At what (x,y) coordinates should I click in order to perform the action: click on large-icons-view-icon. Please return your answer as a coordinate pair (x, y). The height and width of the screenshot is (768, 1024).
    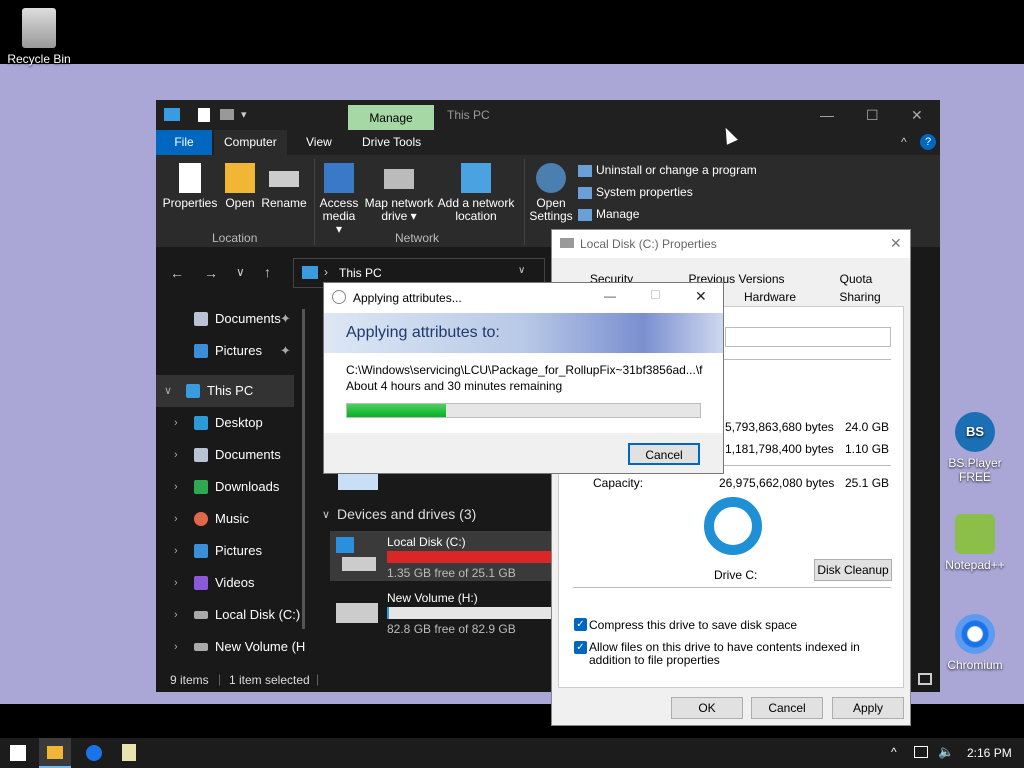
    Looking at the image, I should click on (925, 679).